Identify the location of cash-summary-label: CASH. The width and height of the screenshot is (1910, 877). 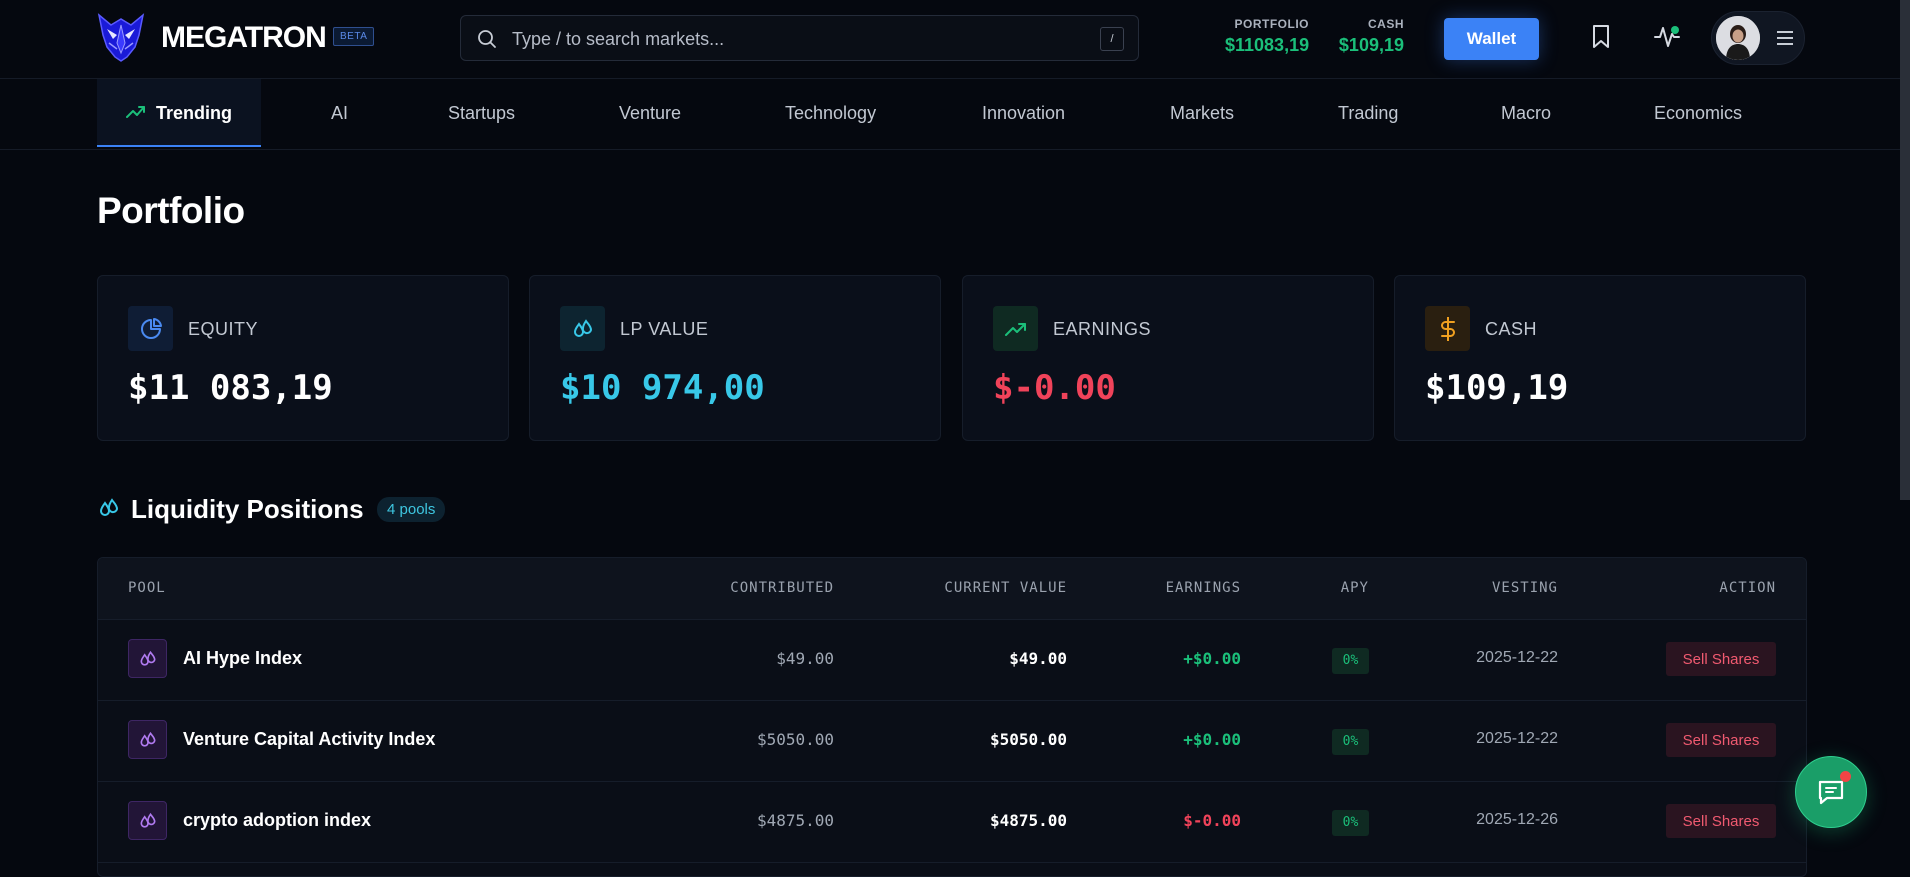
(1385, 24).